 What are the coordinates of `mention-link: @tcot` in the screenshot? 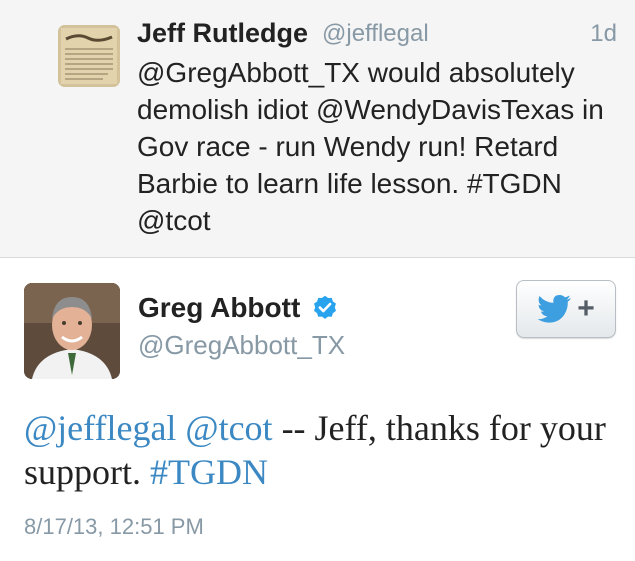 It's located at (228, 428).